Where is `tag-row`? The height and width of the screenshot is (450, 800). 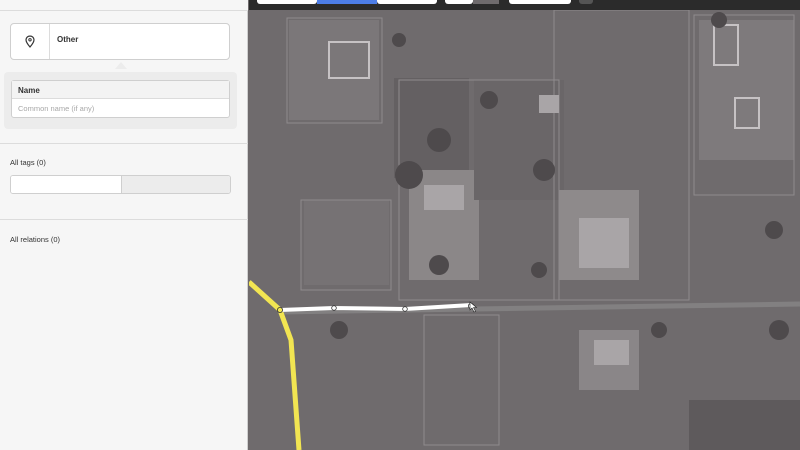
tag-row is located at coordinates (120, 184).